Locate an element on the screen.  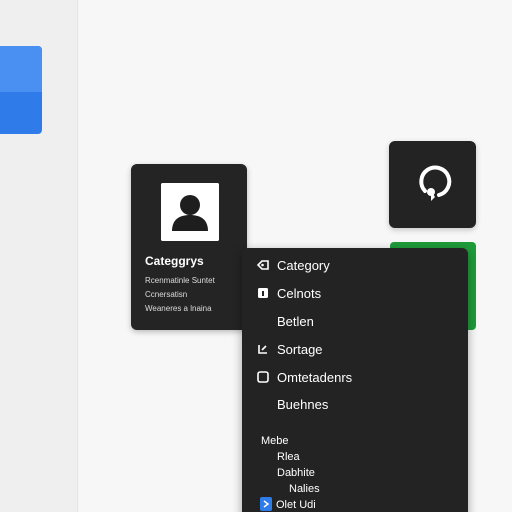
refresh-icon is located at coordinates (435, 183).